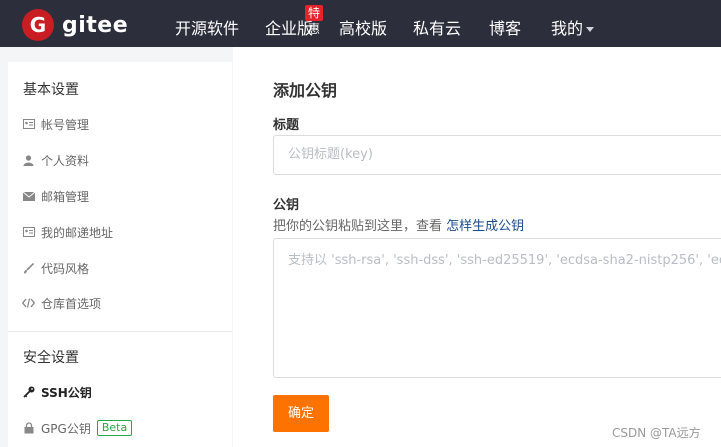  Describe the element at coordinates (590, 29) in the screenshot. I see `chevron-down-icon` at that location.